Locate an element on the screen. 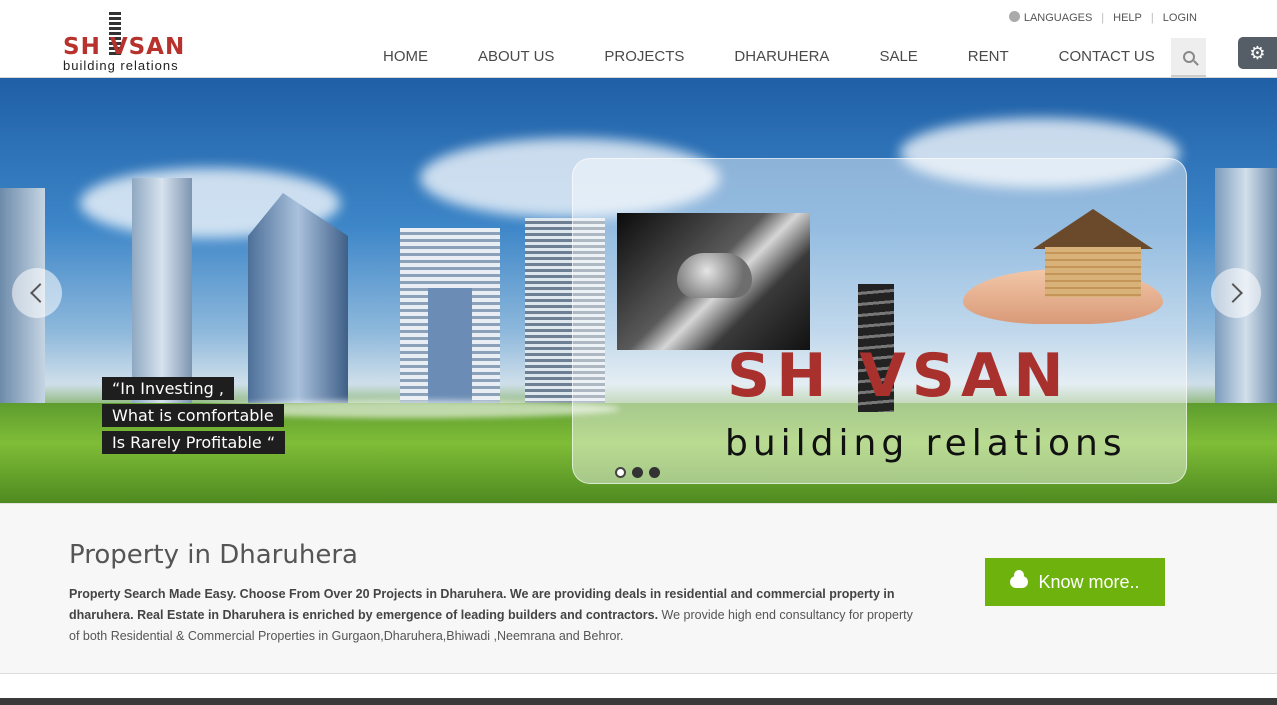 This screenshot has width=1277, height=705. section-title: Property in Dharuhera is located at coordinates (213, 555).